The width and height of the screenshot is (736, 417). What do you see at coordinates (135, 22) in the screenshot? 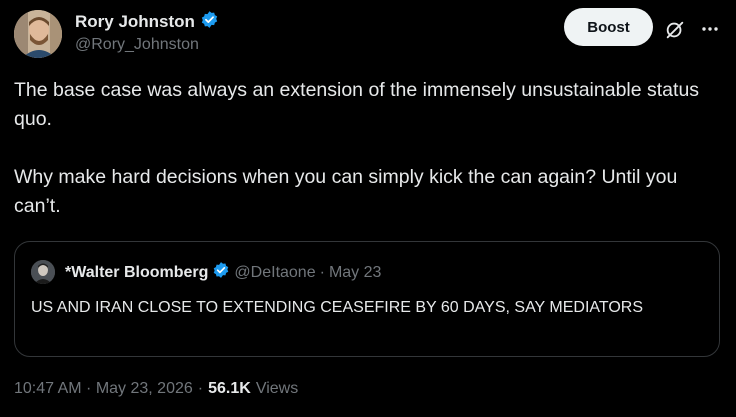
I see `author-display-name: Rory Johnston` at bounding box center [135, 22].